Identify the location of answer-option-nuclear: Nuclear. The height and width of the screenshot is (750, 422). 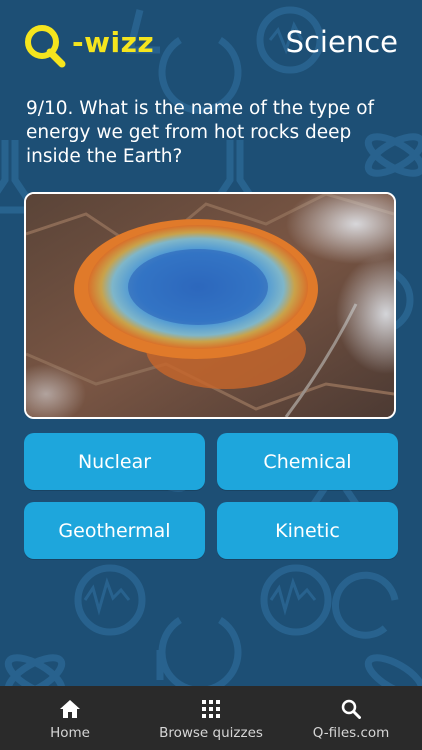
(114, 461).